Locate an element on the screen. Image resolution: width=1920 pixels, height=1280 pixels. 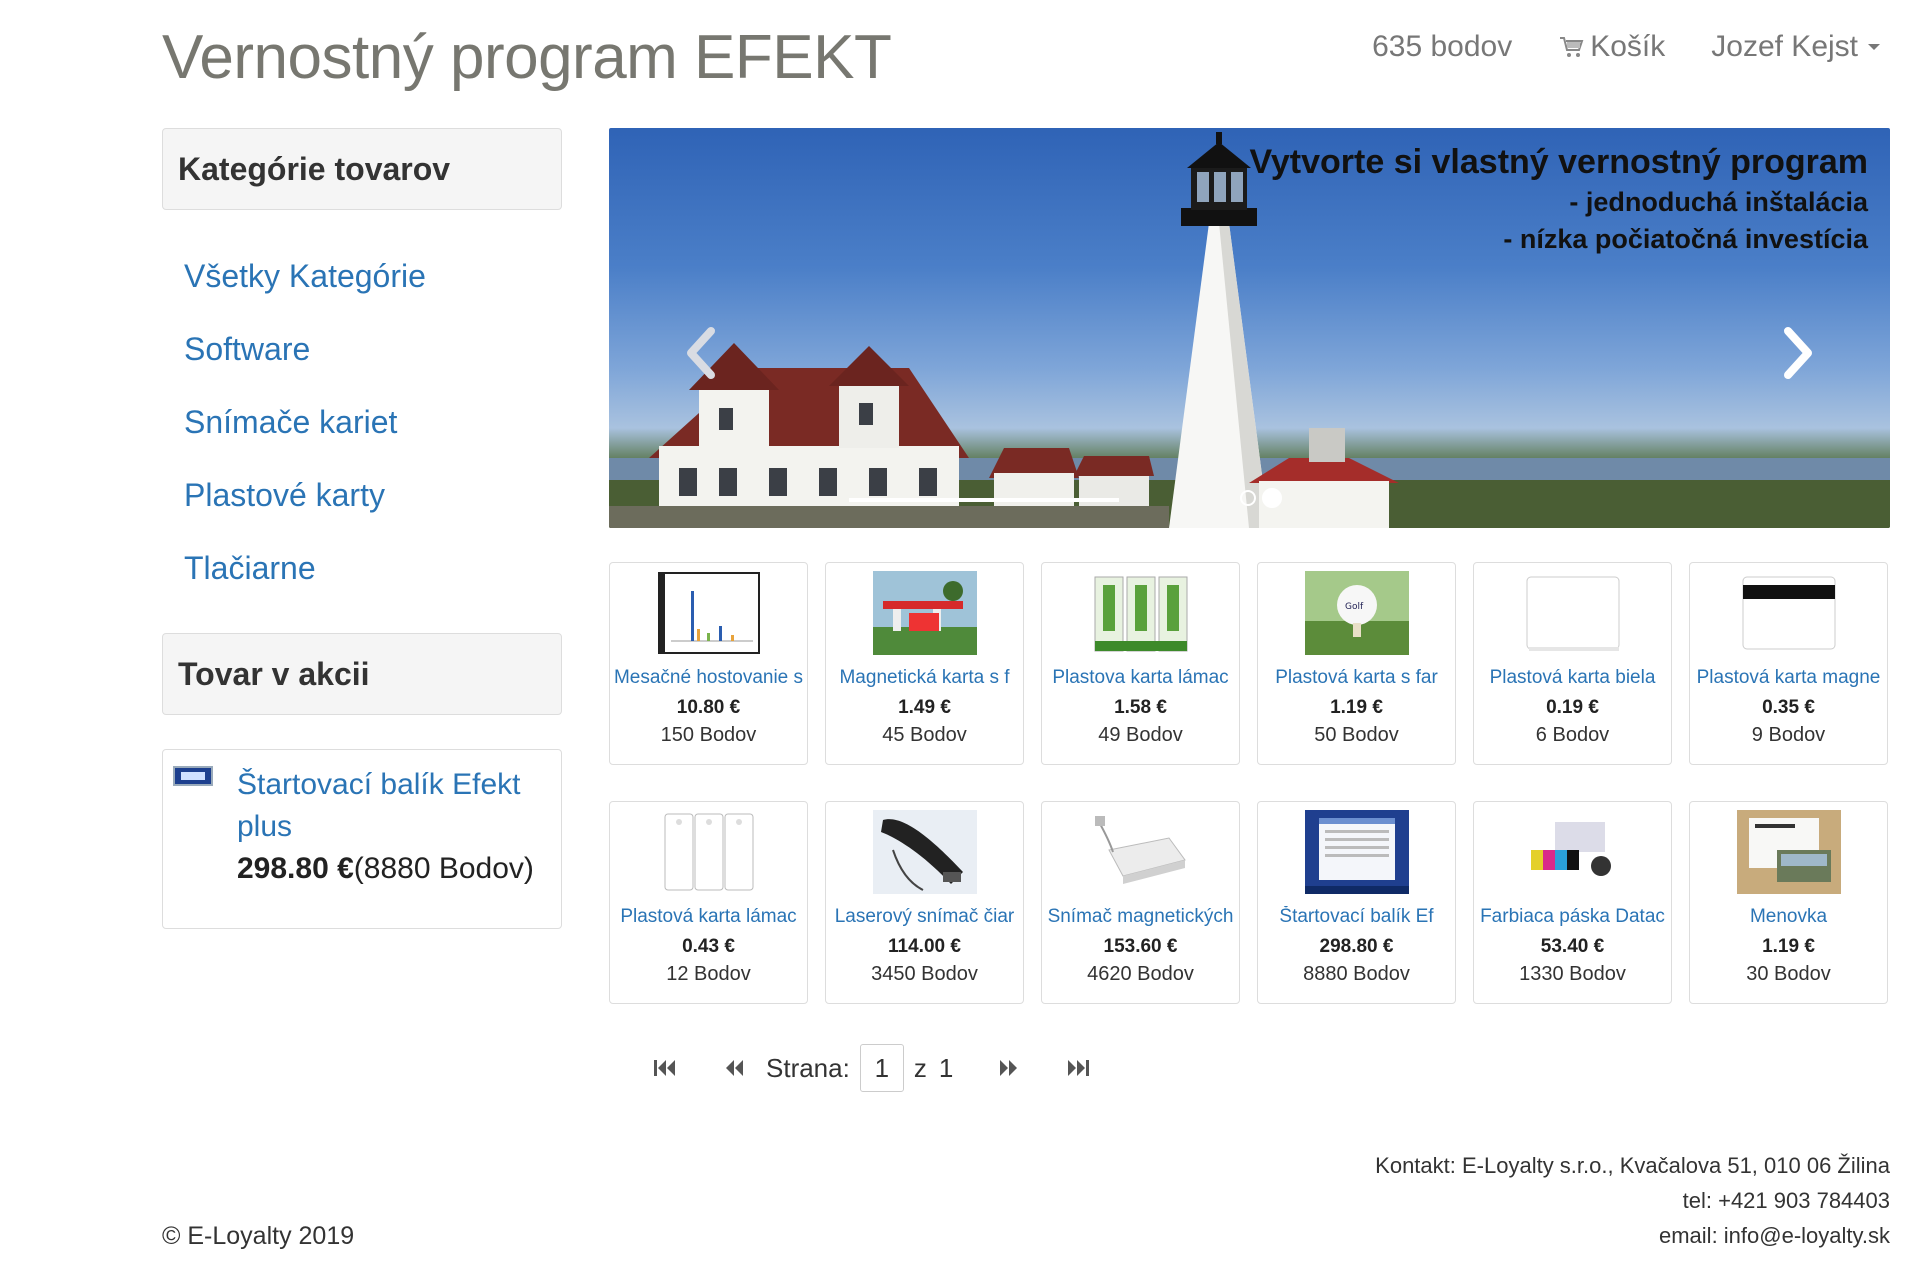
contact-phone: tel: +421 903 784403 is located at coordinates (1786, 1200).